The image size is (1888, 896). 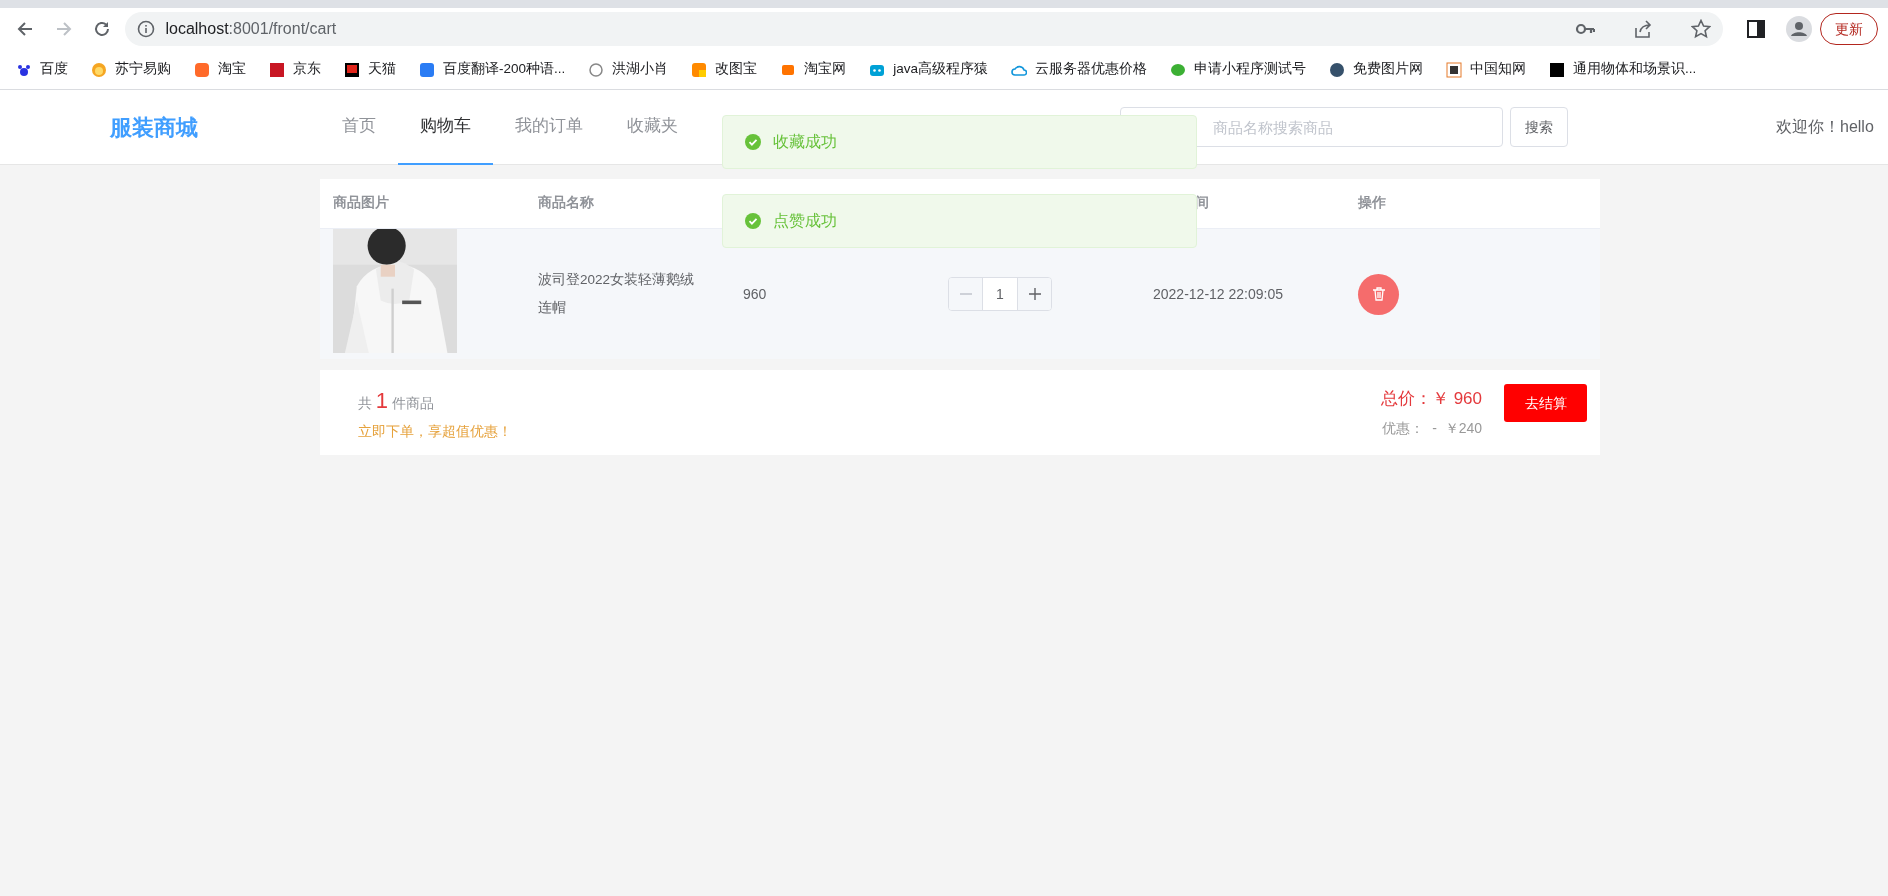 What do you see at coordinates (445, 127) in the screenshot?
I see `nav-tab: 购物车` at bounding box center [445, 127].